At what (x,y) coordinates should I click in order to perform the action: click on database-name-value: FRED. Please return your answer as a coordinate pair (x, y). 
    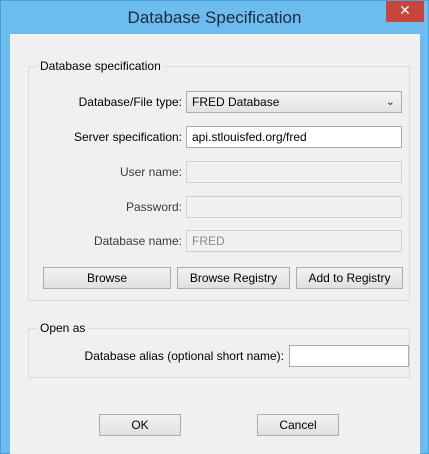
    Looking at the image, I should click on (208, 241).